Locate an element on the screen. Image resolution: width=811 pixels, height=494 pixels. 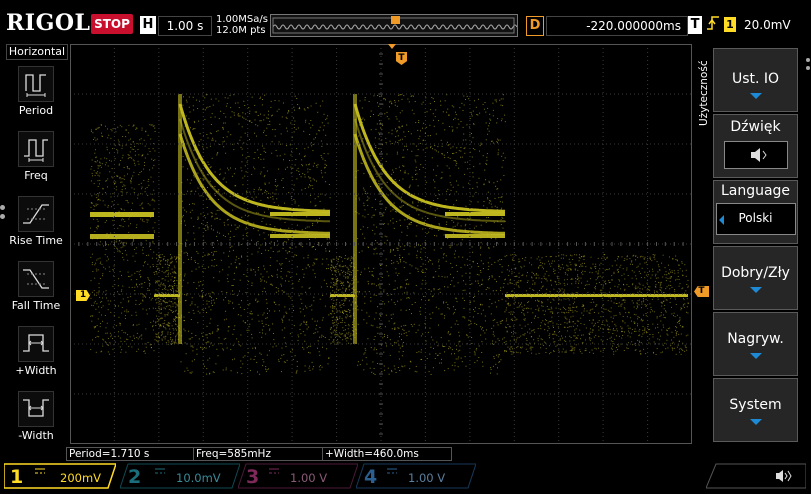
fall-time-label: Fall Time is located at coordinates (36, 305).